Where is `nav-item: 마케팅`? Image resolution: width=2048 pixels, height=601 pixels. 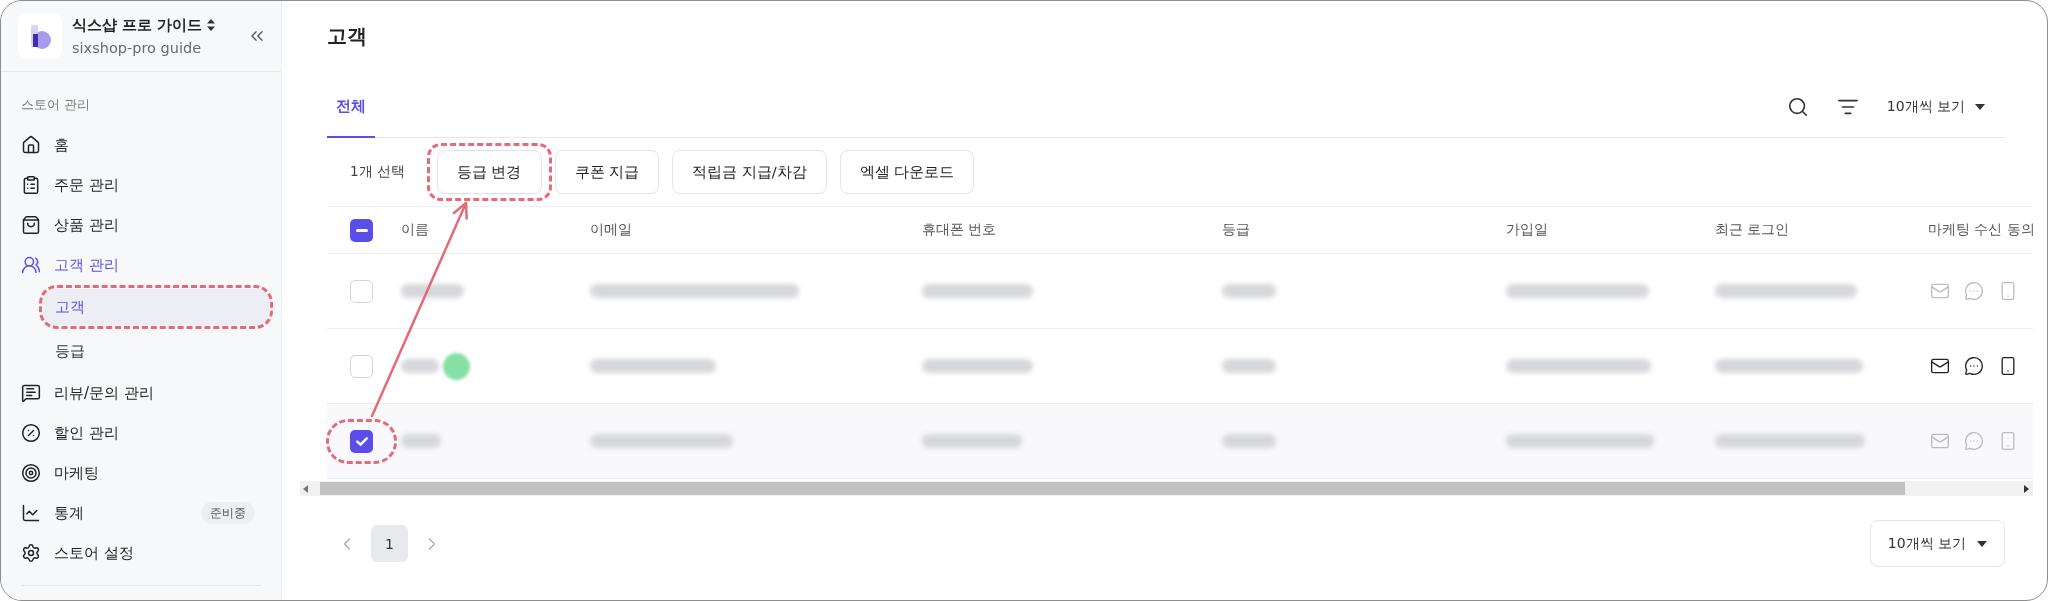
nav-item: 마케팅 is located at coordinates (141, 473).